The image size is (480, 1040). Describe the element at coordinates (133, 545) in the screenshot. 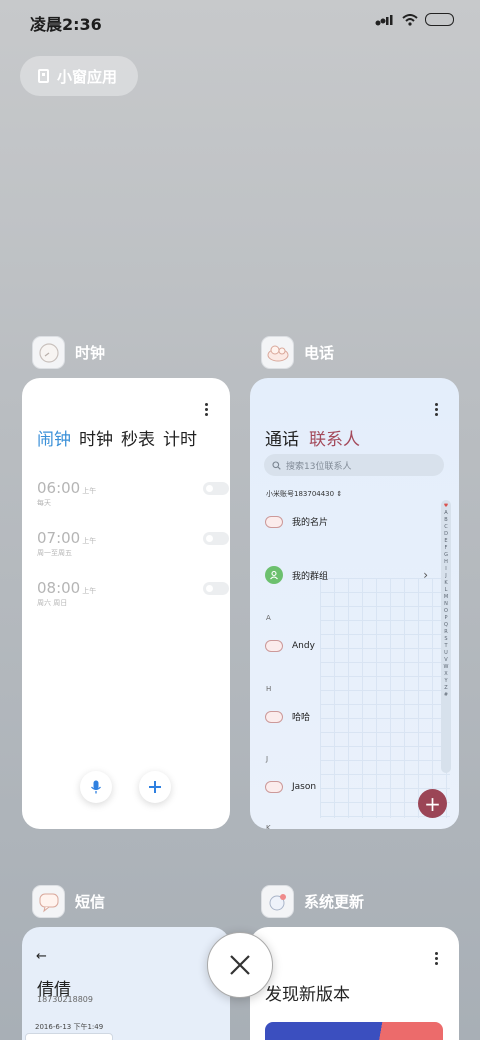

I see `alarm-item: 07:00 上午 周一至周五` at that location.